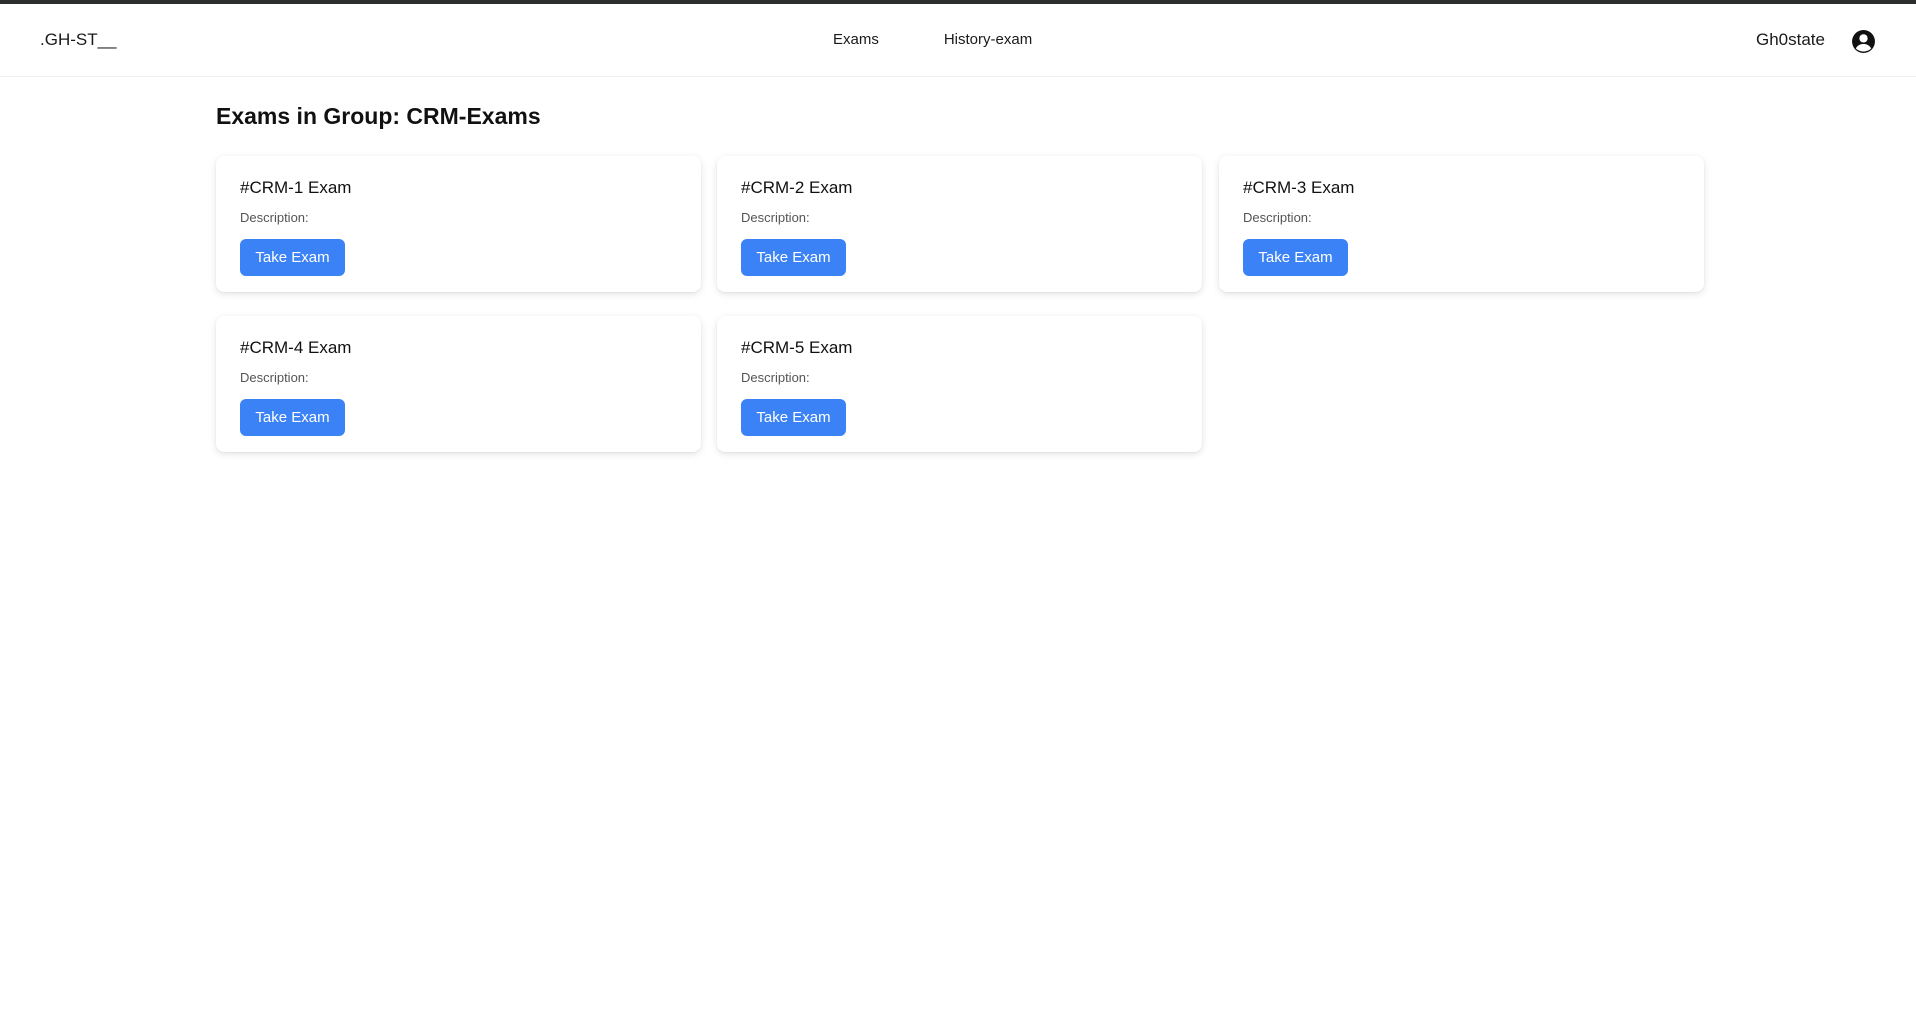 The width and height of the screenshot is (1916, 1032). What do you see at coordinates (797, 187) in the screenshot?
I see `exam-title: #CRM-2 Exam` at bounding box center [797, 187].